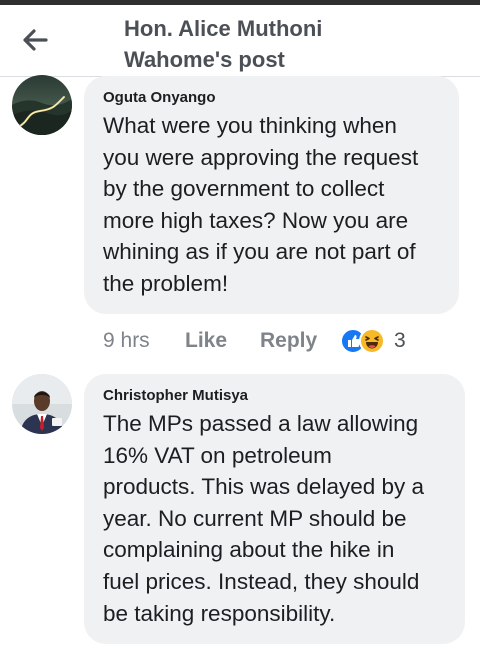  I want to click on arrow-left-icon, so click(35, 40).